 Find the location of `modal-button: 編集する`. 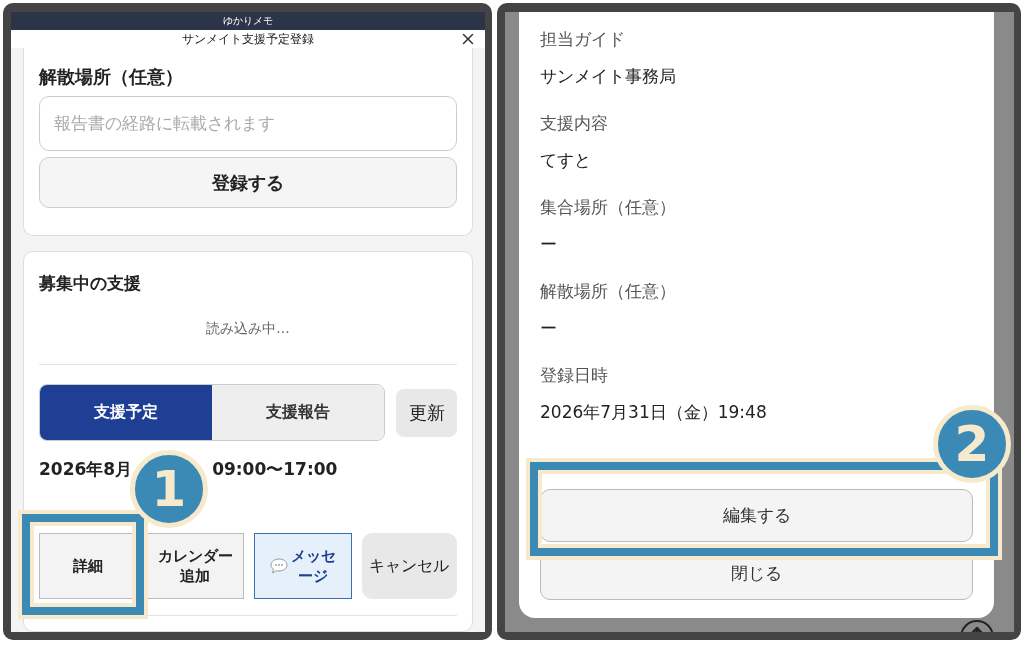

modal-button: 編集する is located at coordinates (756, 515).